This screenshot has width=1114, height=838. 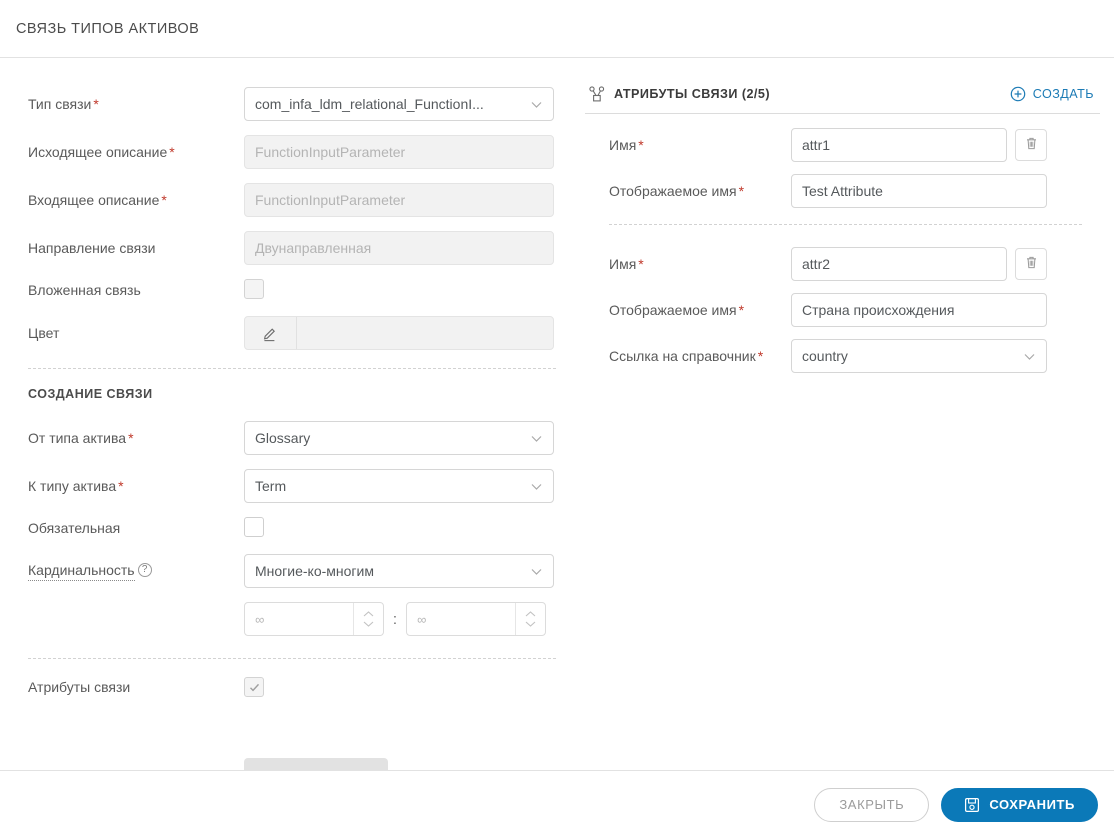 I want to click on field-row-from-asset-type: От типа актива * Glossary, so click(x=290, y=438).